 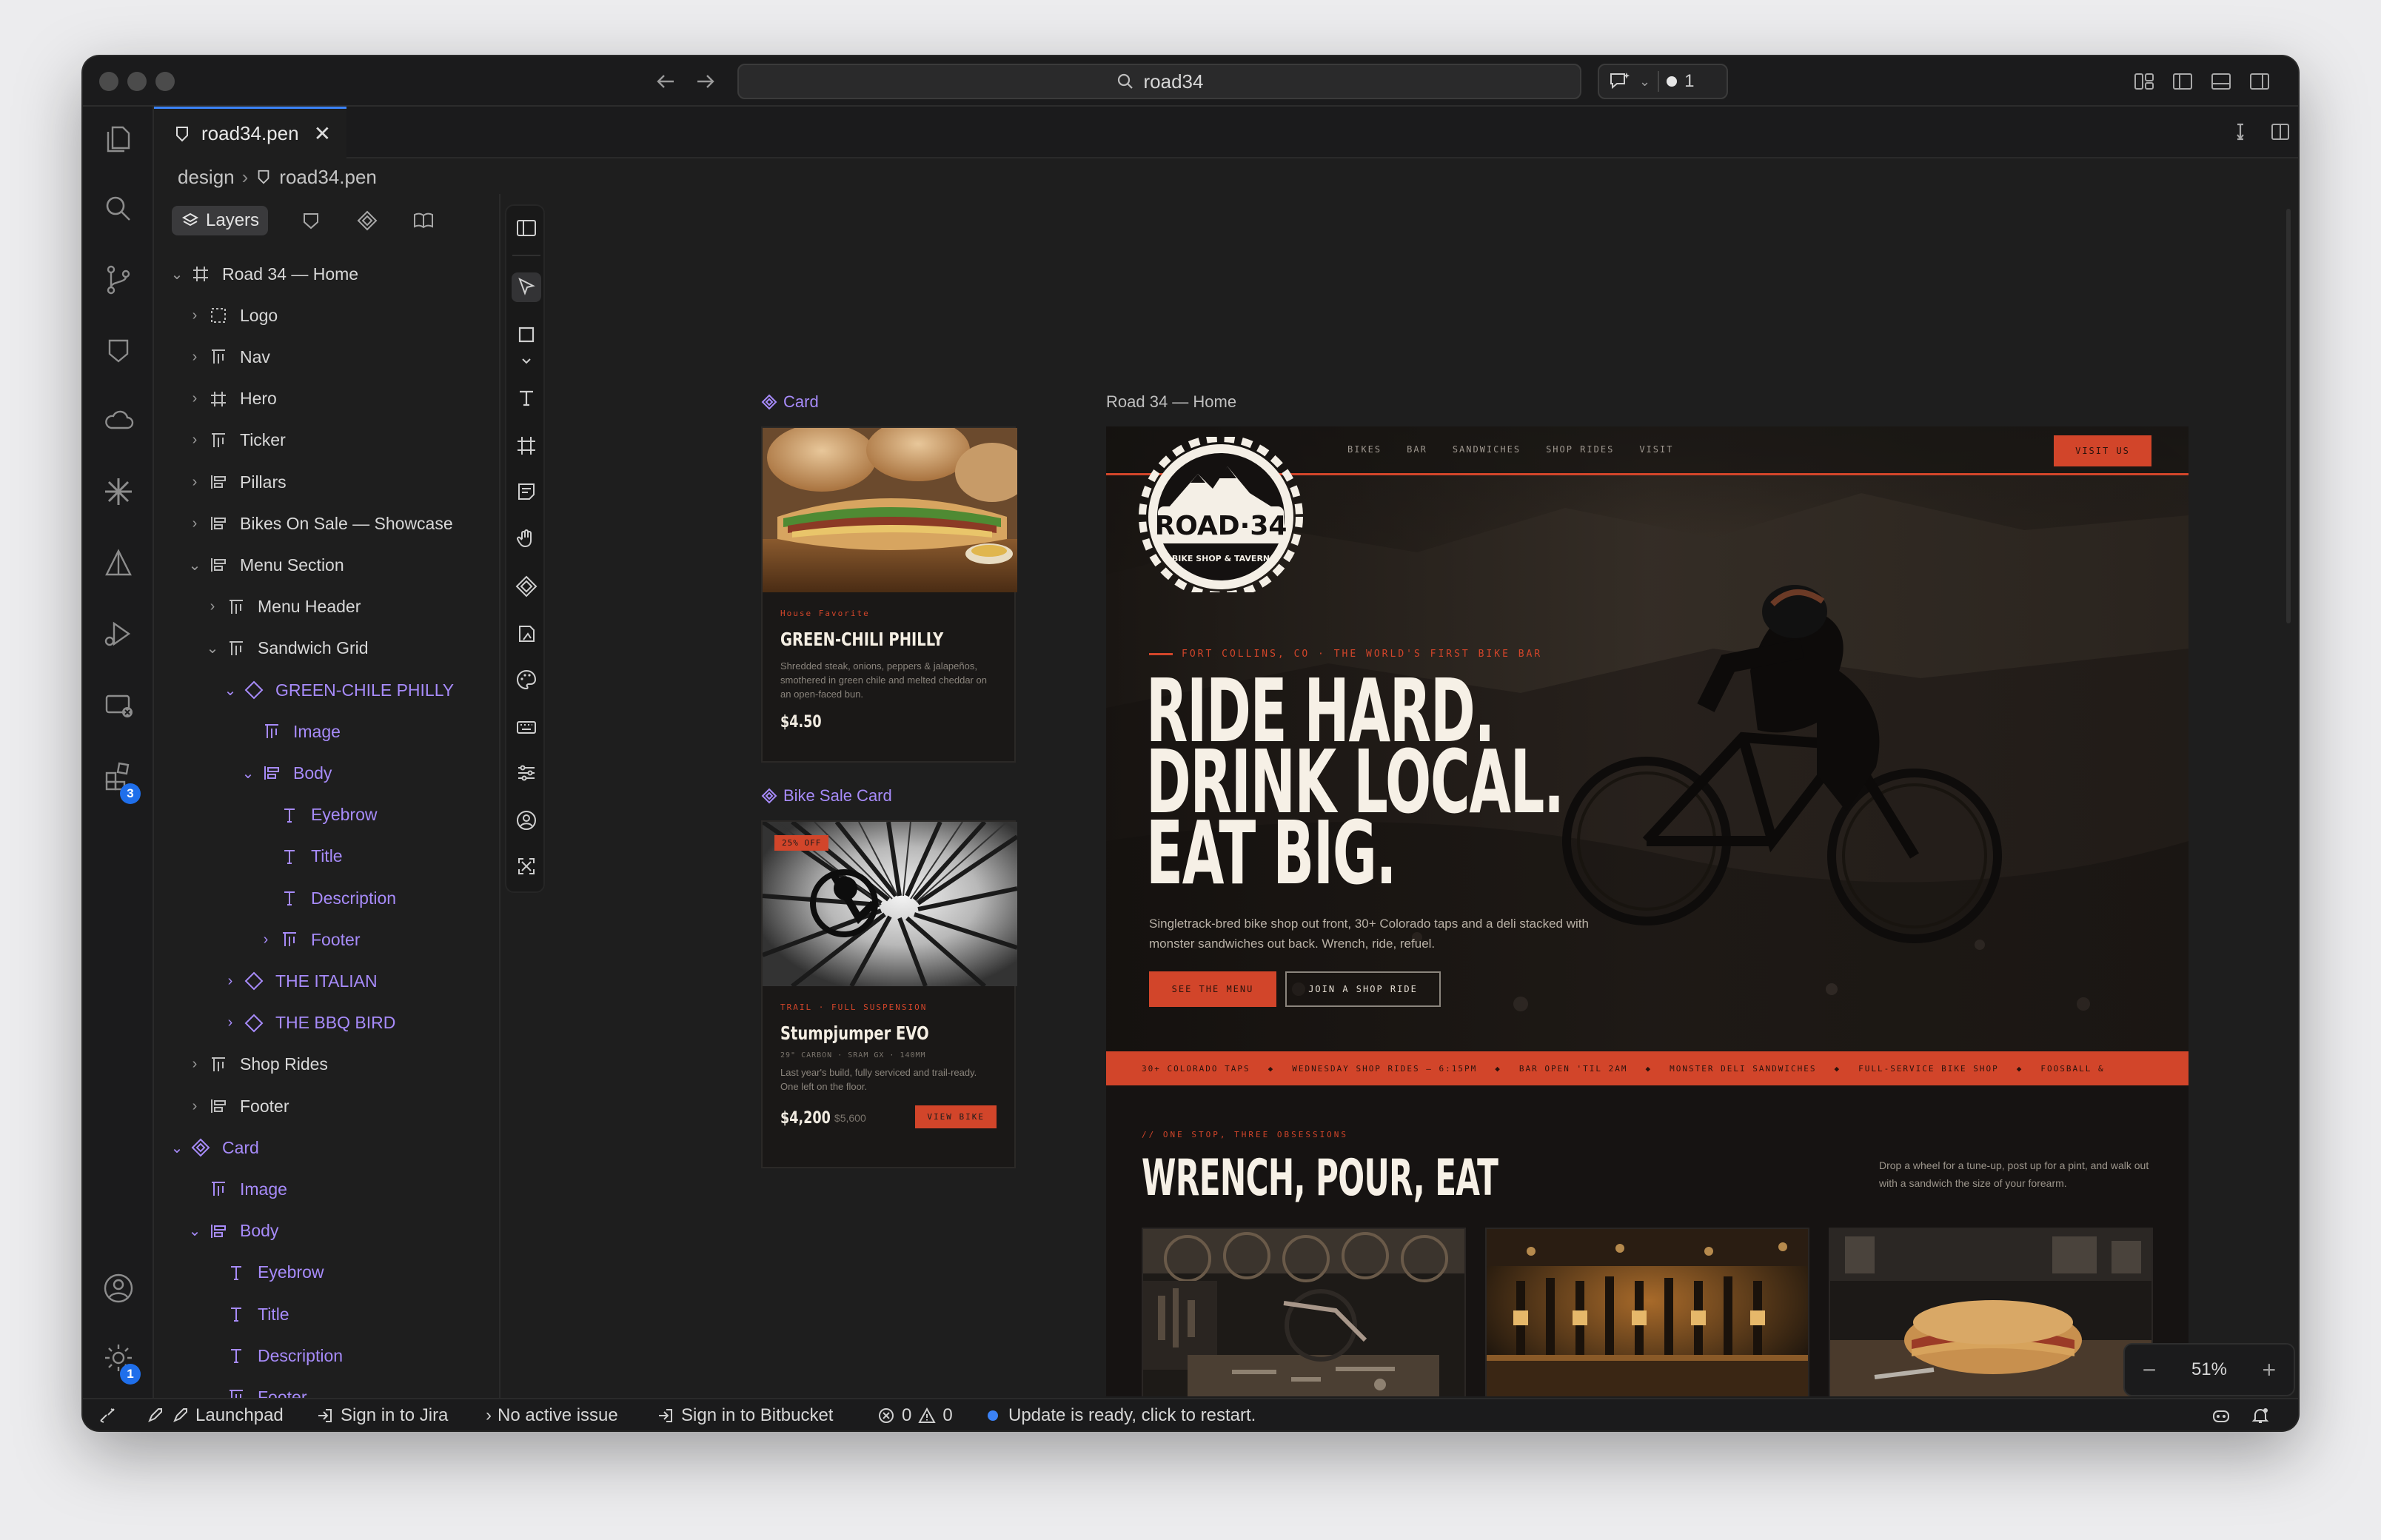 I want to click on site-nav-link: BIKES, so click(x=1365, y=450).